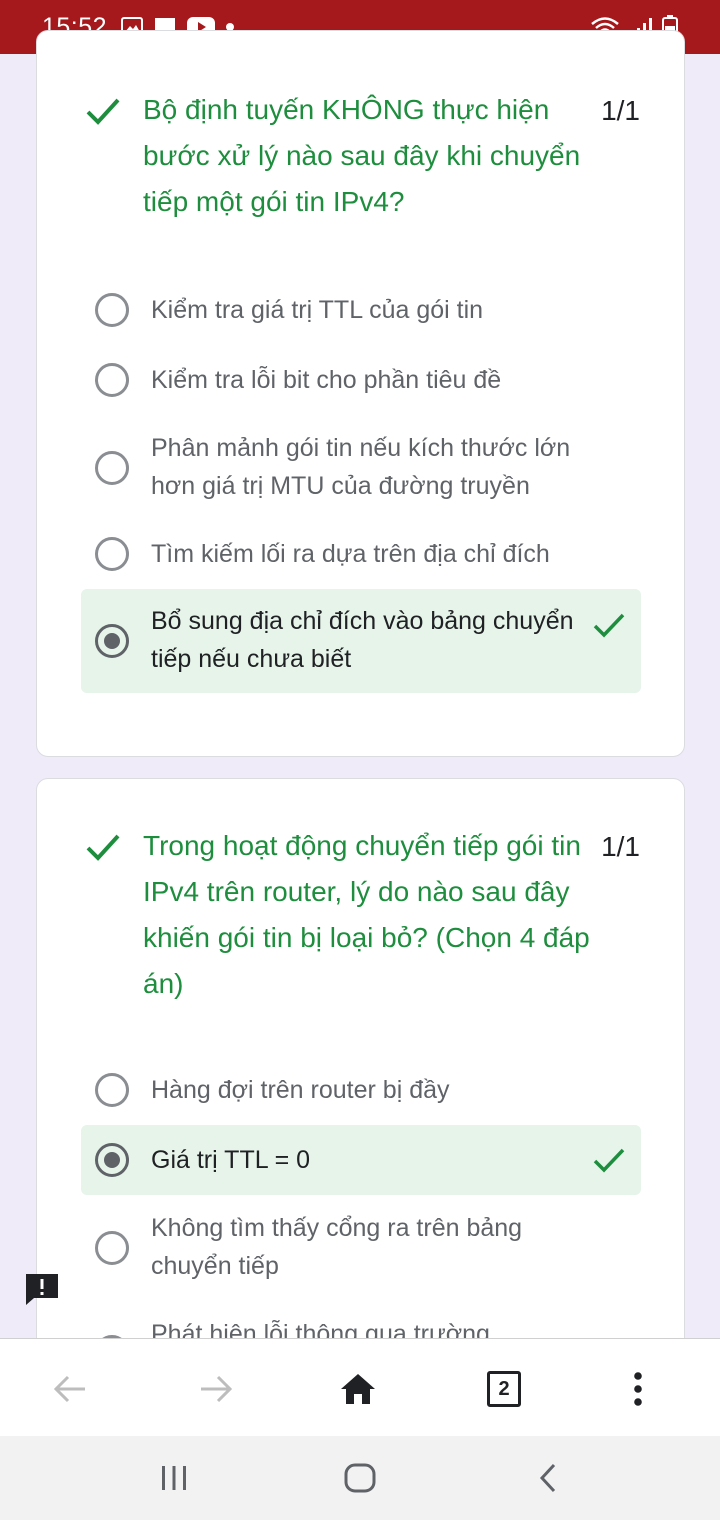 The image size is (720, 1520). I want to click on forward-arrow-icon, so click(216, 1389).